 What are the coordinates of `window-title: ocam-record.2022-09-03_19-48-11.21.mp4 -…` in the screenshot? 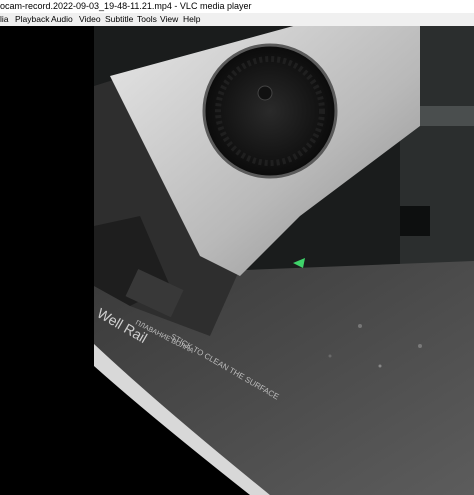 It's located at (126, 6).